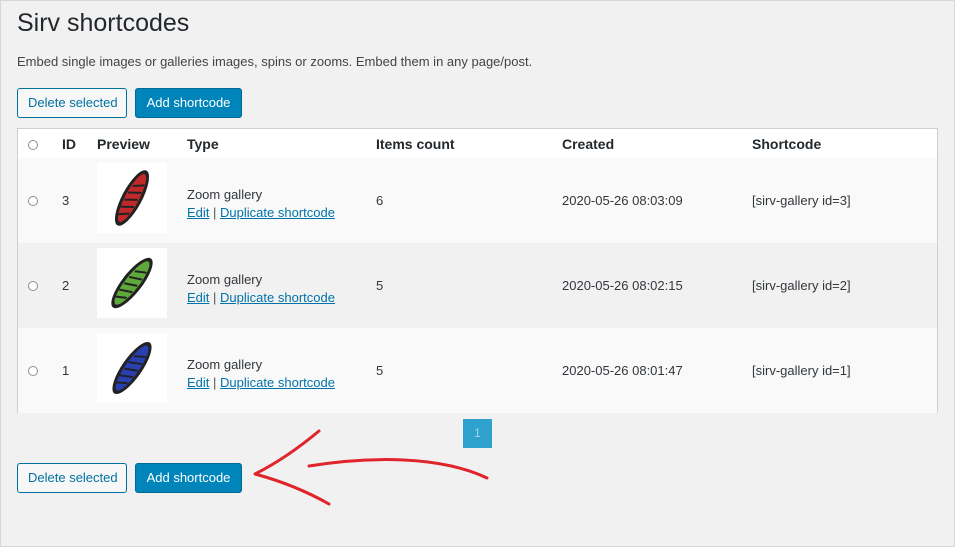 Image resolution: width=955 pixels, height=547 pixels. I want to click on add-shortcode-button-top: Add shortcode, so click(188, 103).